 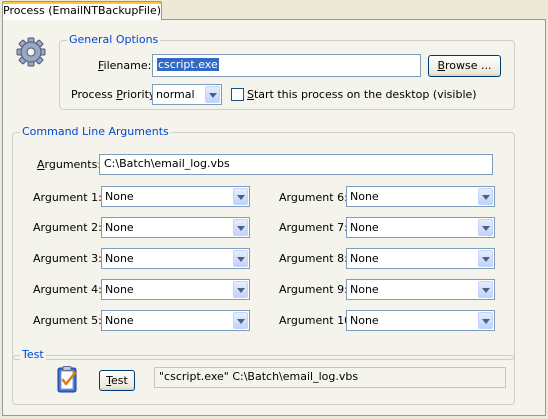 What do you see at coordinates (33, 354) in the screenshot?
I see `test-legend: Test` at bounding box center [33, 354].